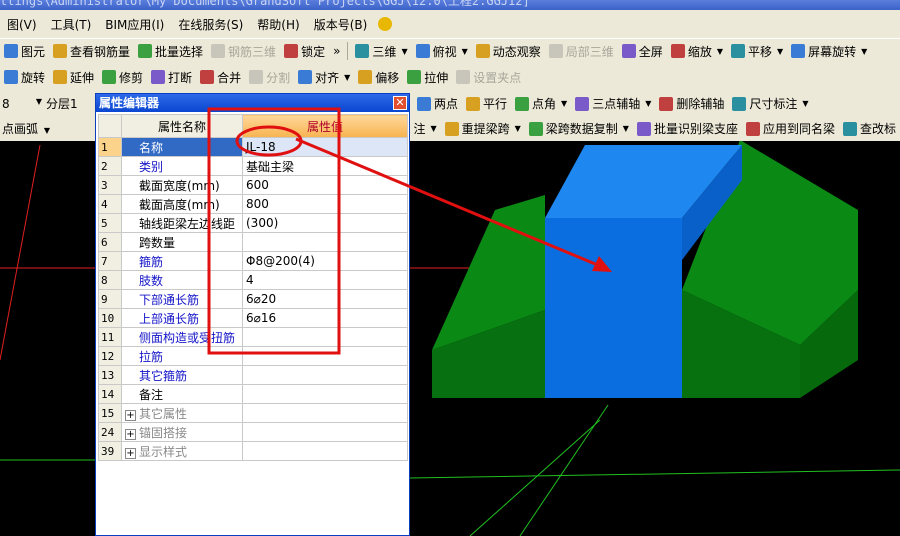 The width and height of the screenshot is (900, 536). Describe the element at coordinates (91, 51) in the screenshot. I see `tool-toolbar1-1: 查看钢筋量` at that location.